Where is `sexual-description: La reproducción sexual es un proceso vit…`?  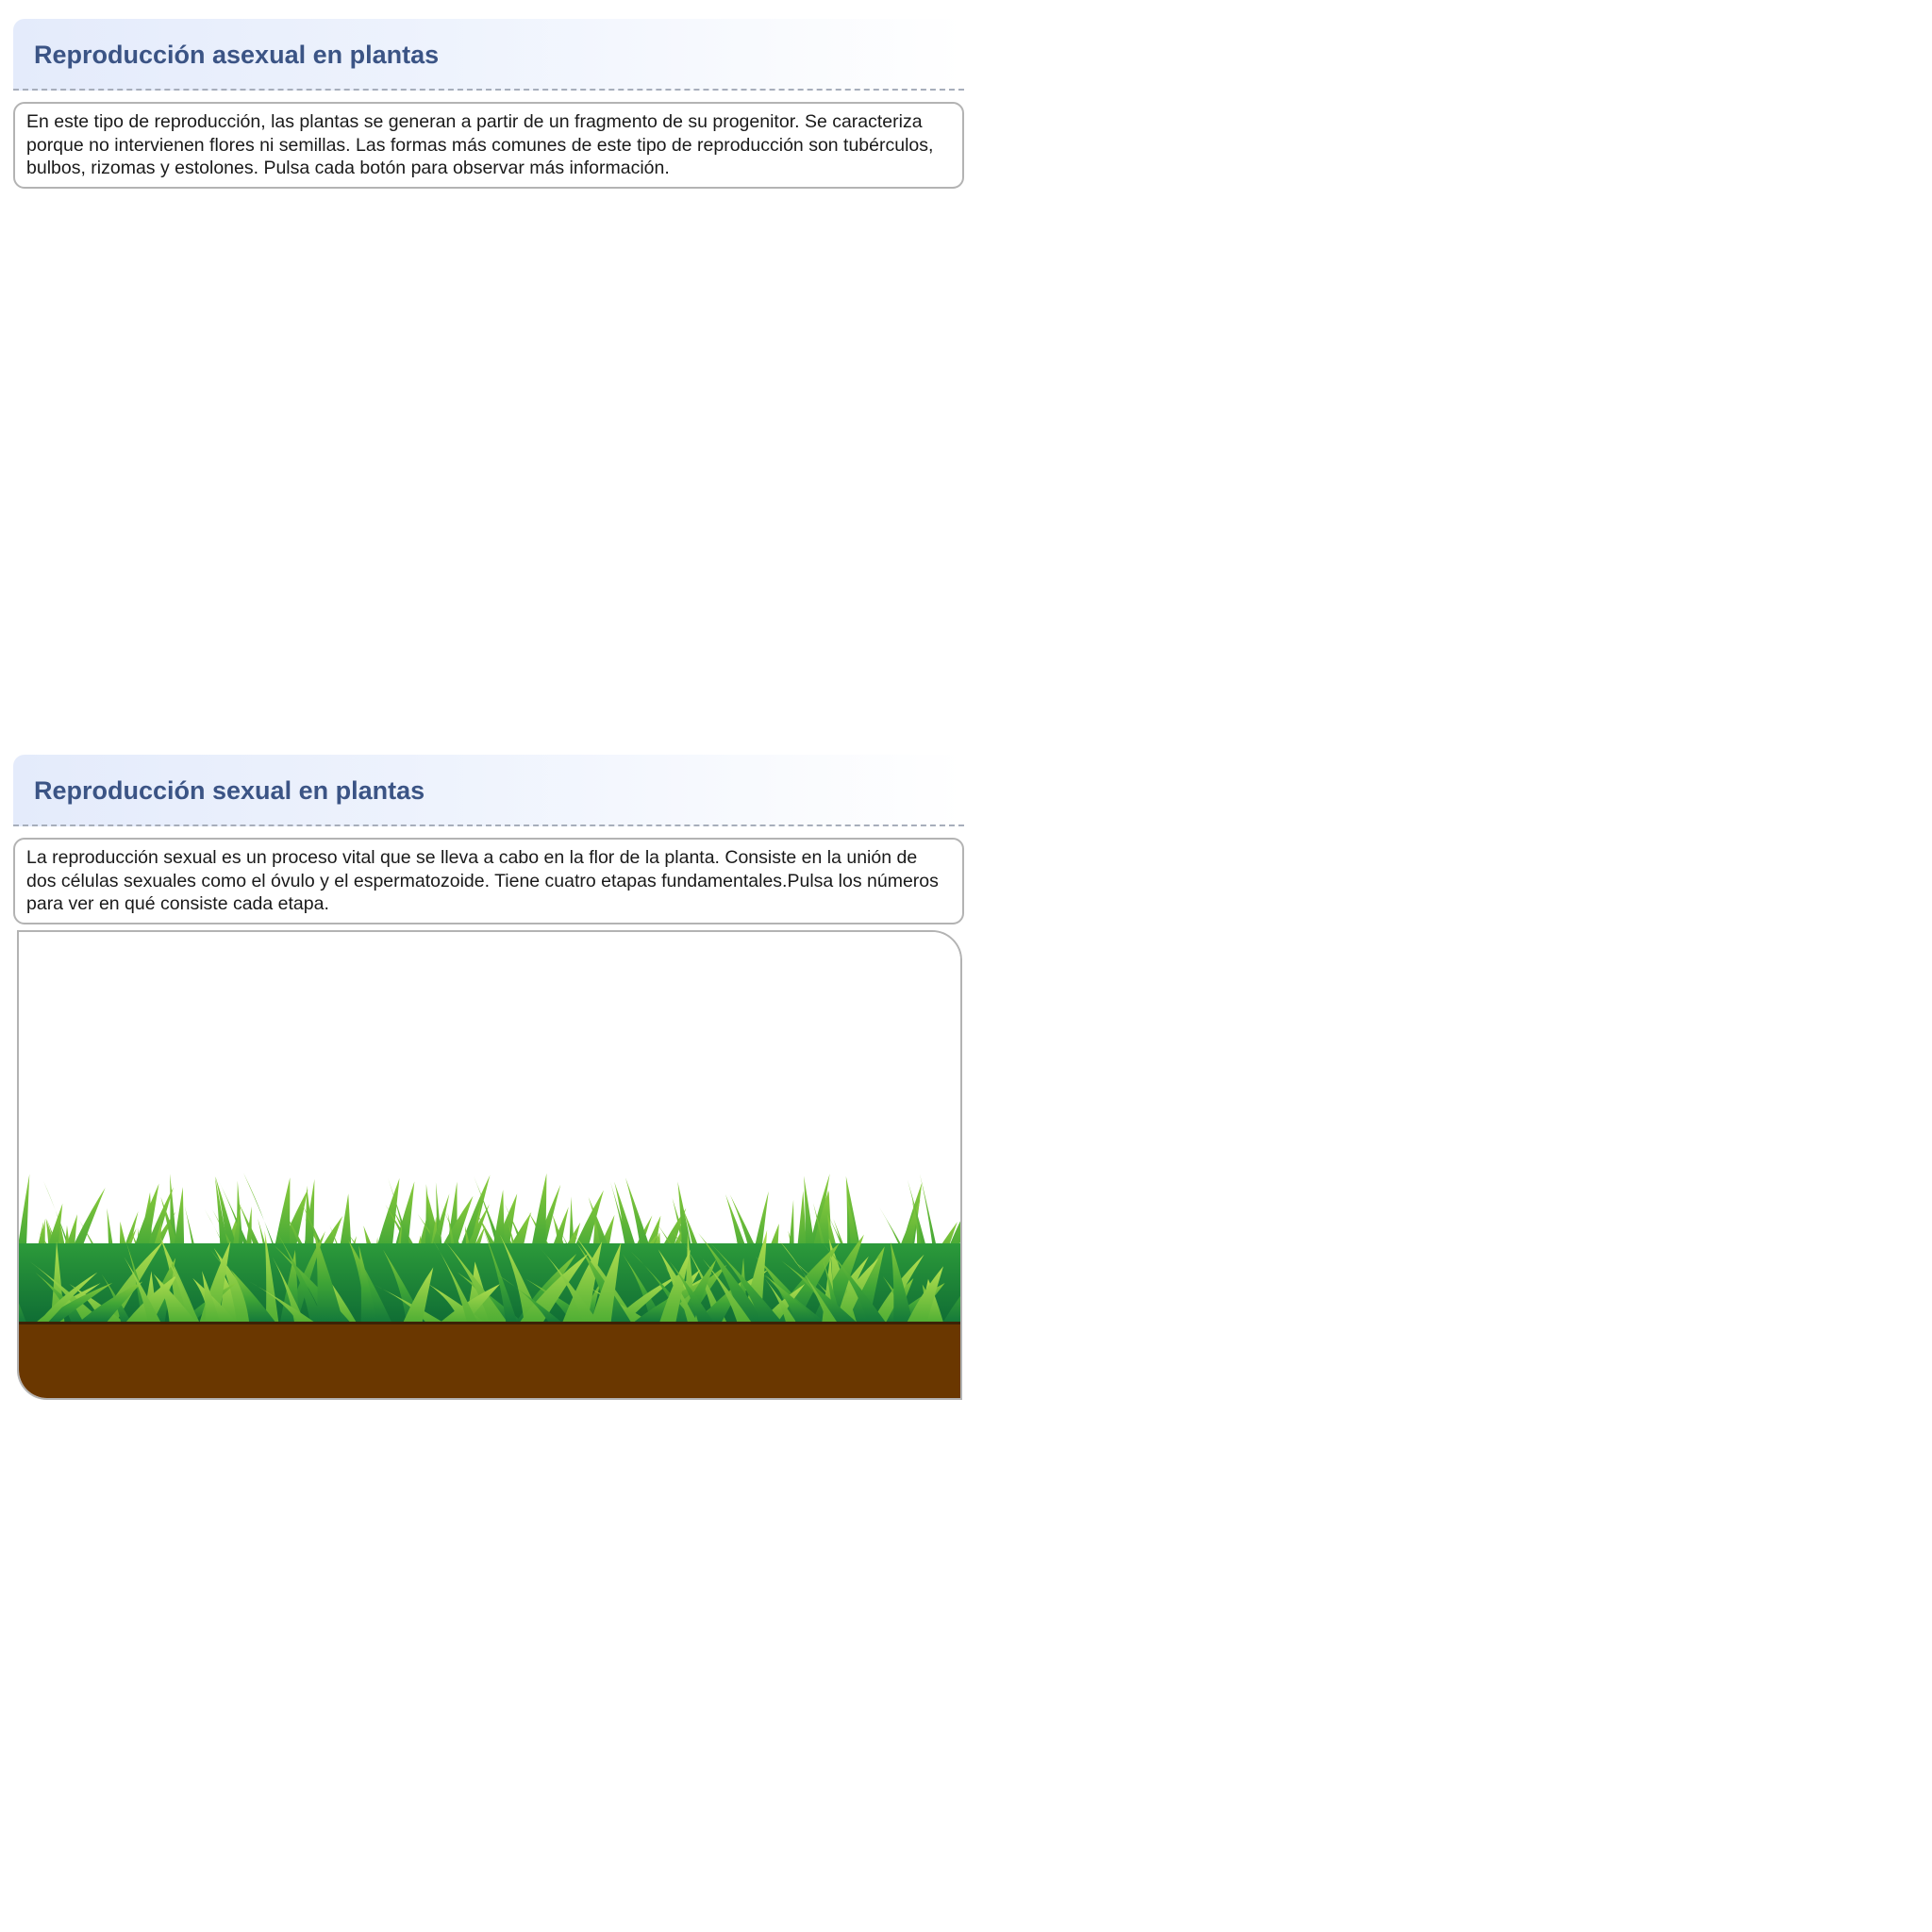 sexual-description: La reproducción sexual es un proceso vit… is located at coordinates (489, 881).